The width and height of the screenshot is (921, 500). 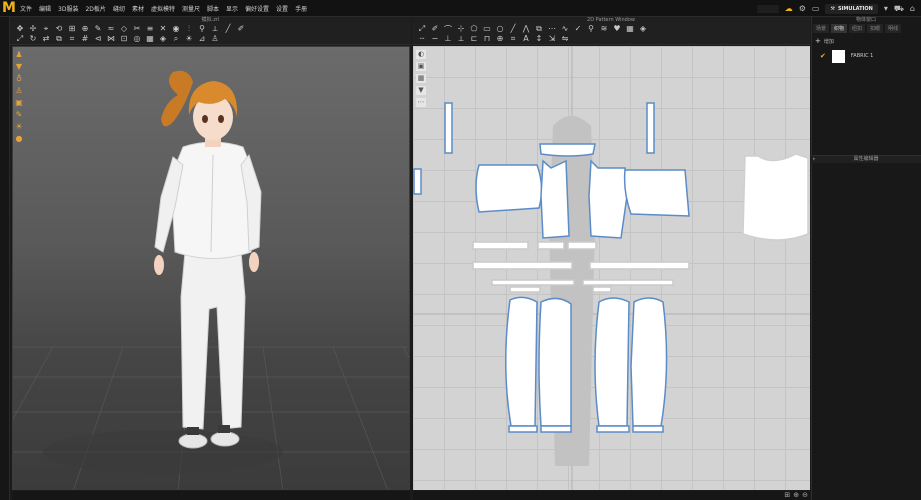 What do you see at coordinates (202, 39) in the screenshot?
I see `fit-icon: ⊿` at bounding box center [202, 39].